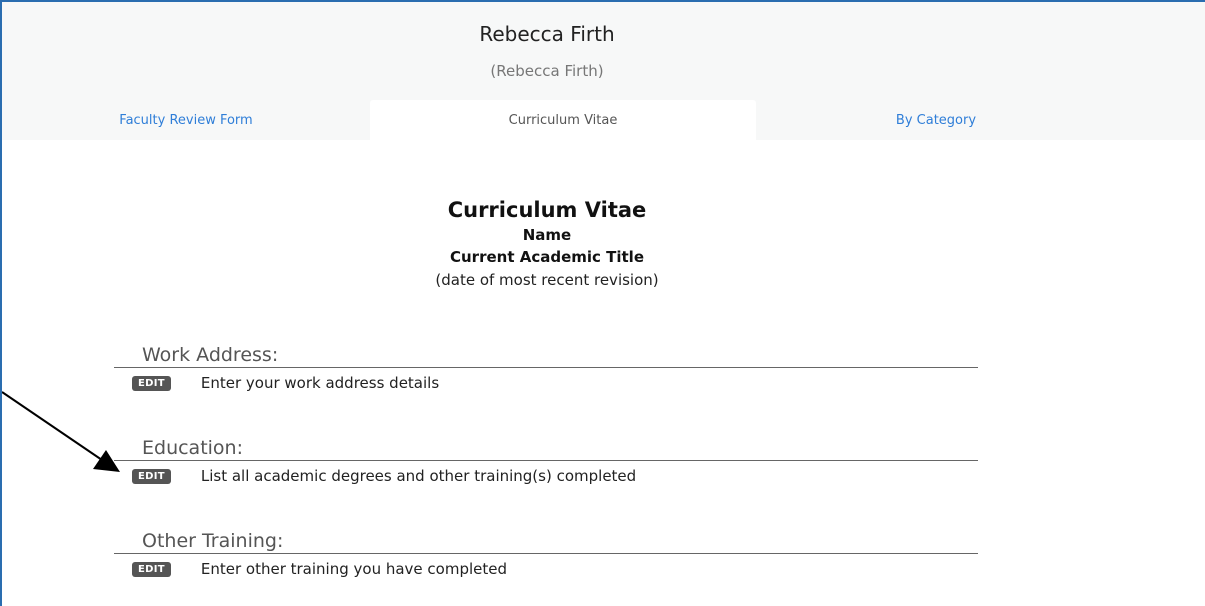  What do you see at coordinates (547, 280) in the screenshot?
I see `cv-revision-date: (date of most recent revision)` at bounding box center [547, 280].